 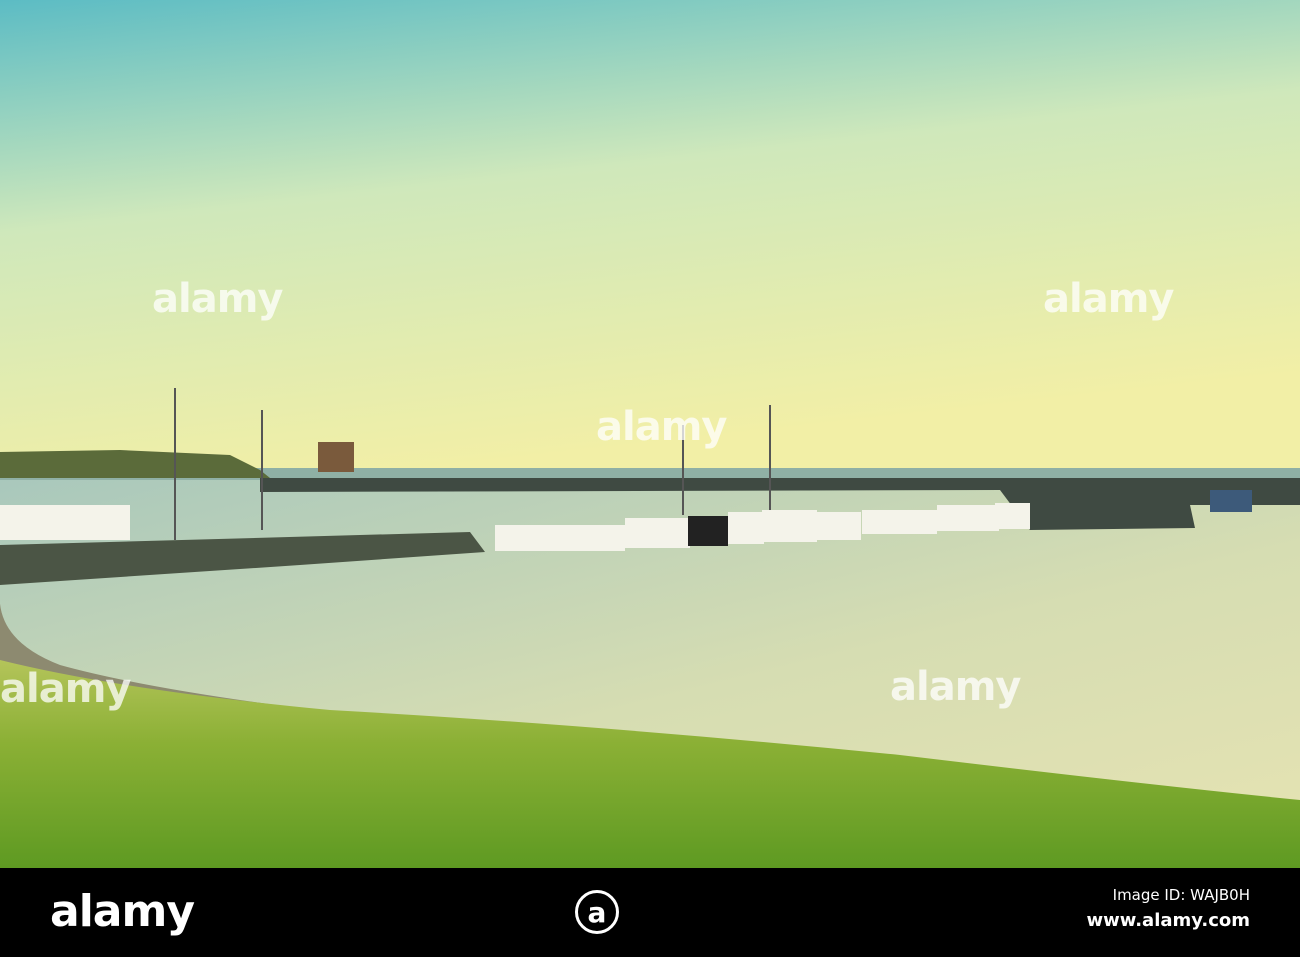 I want to click on alamy-logo: alamy, so click(x=122, y=911).